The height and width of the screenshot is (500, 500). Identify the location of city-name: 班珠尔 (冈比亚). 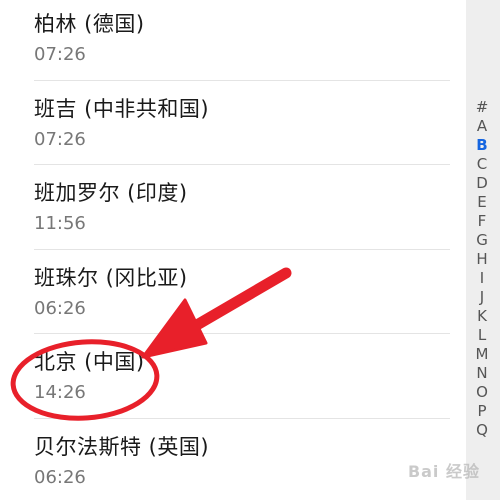
(111, 277).